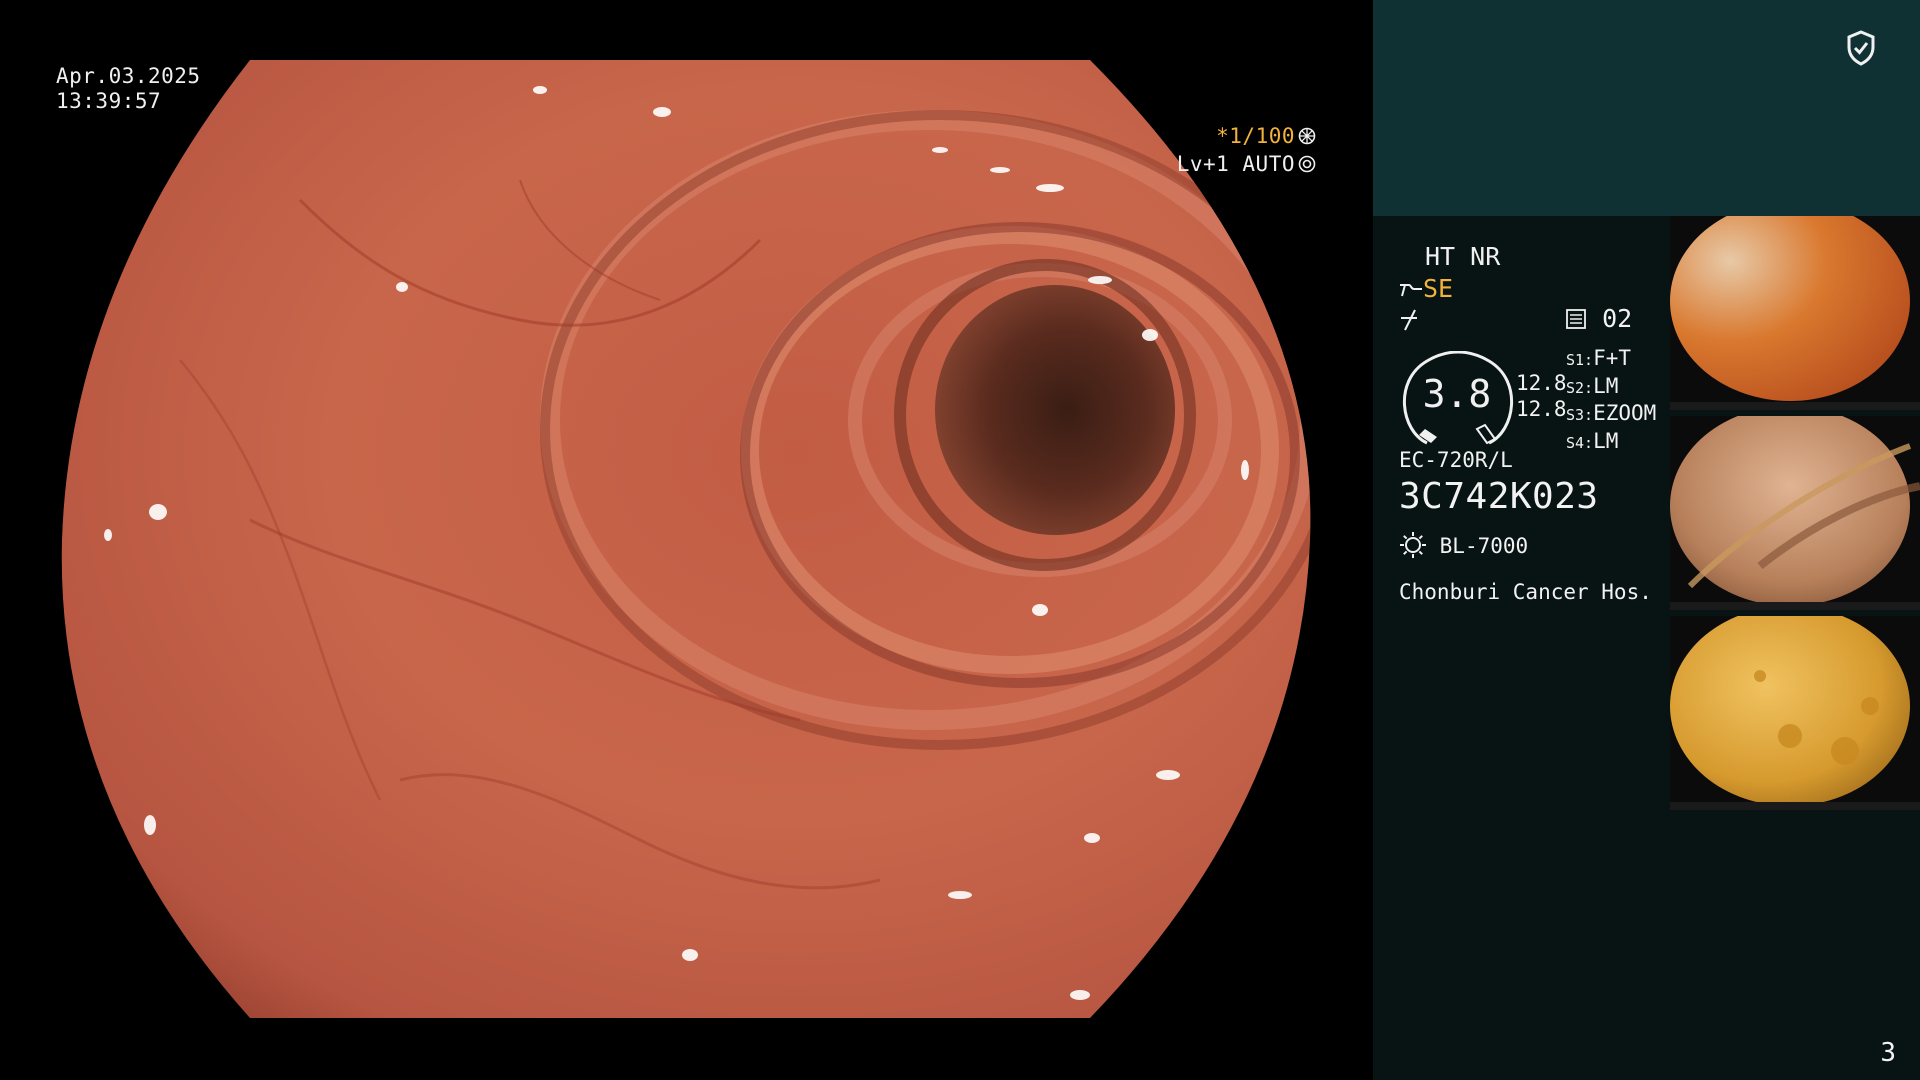  What do you see at coordinates (1541, 409) in the screenshot?
I see `gauge-side-bottom: 12.8` at bounding box center [1541, 409].